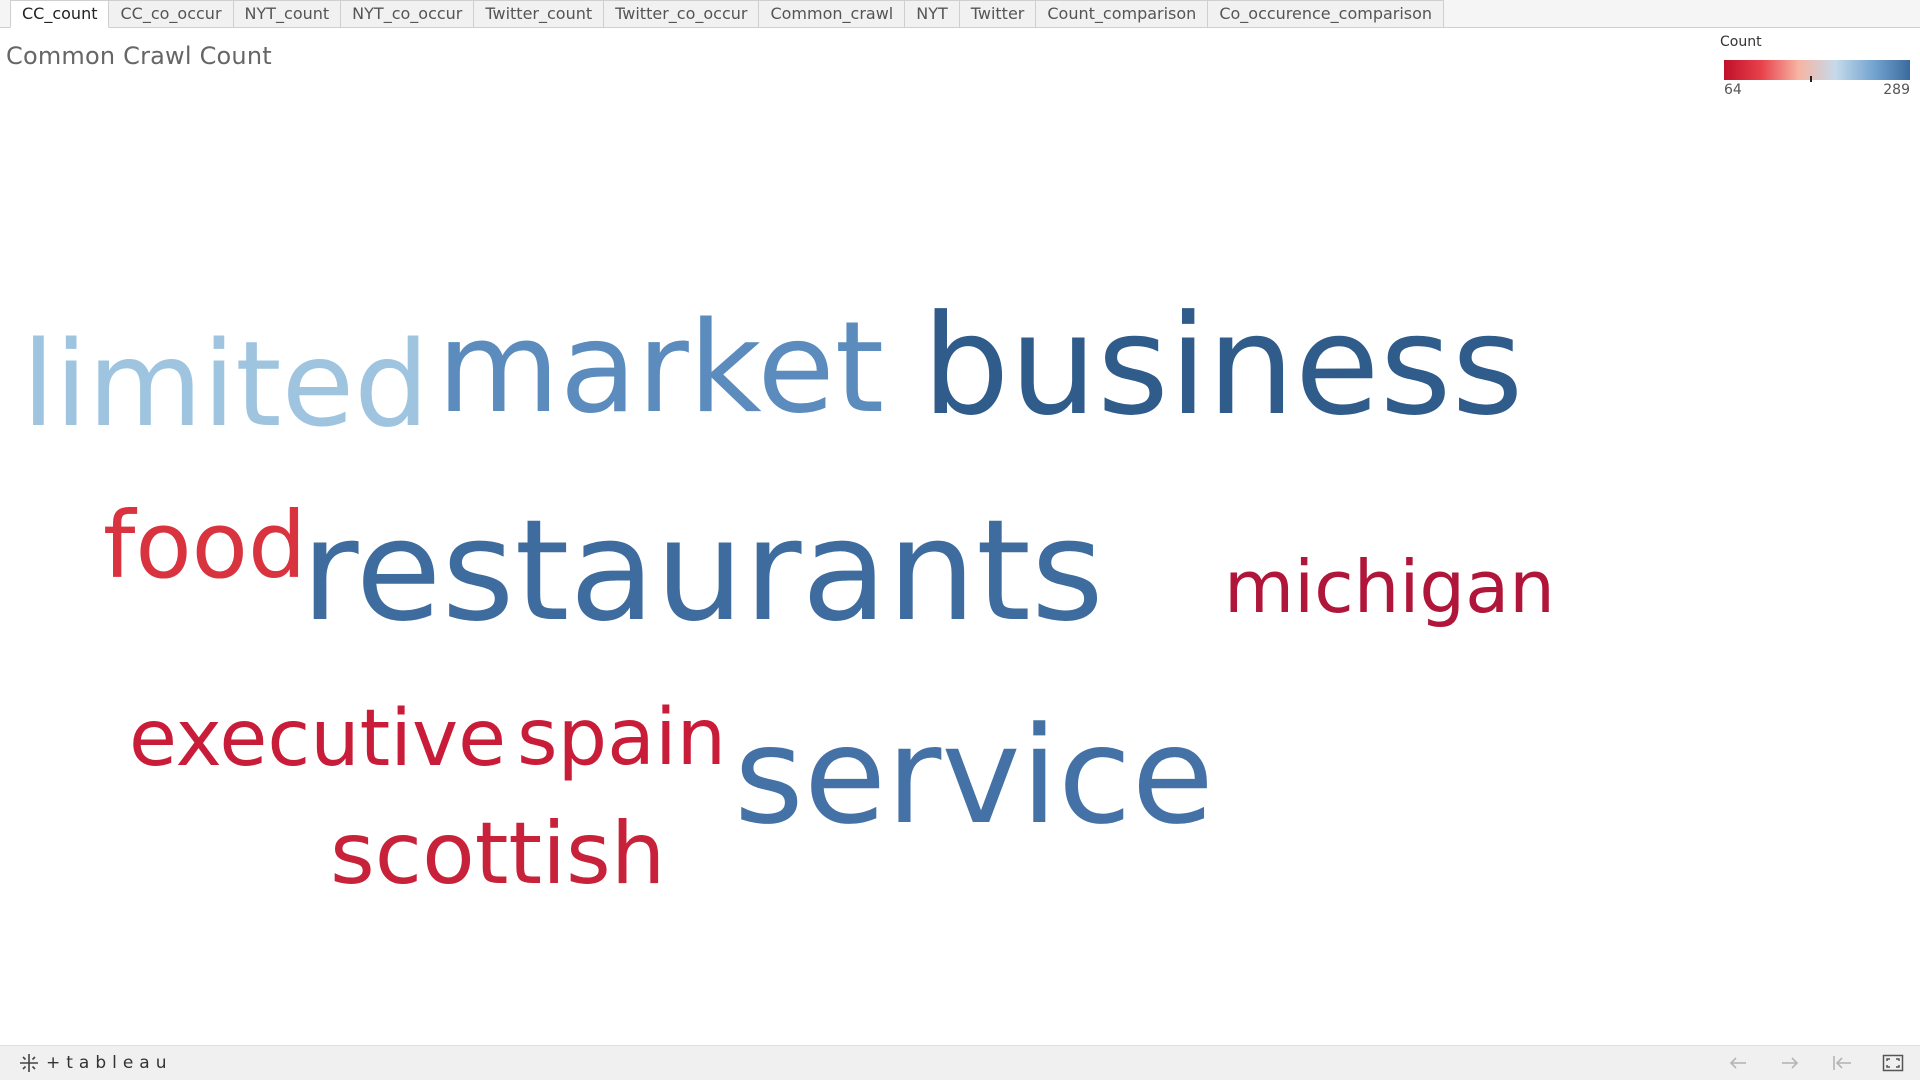 This screenshot has width=1920, height=1080. Describe the element at coordinates (932, 14) in the screenshot. I see `tab-nyt: NYT` at that location.